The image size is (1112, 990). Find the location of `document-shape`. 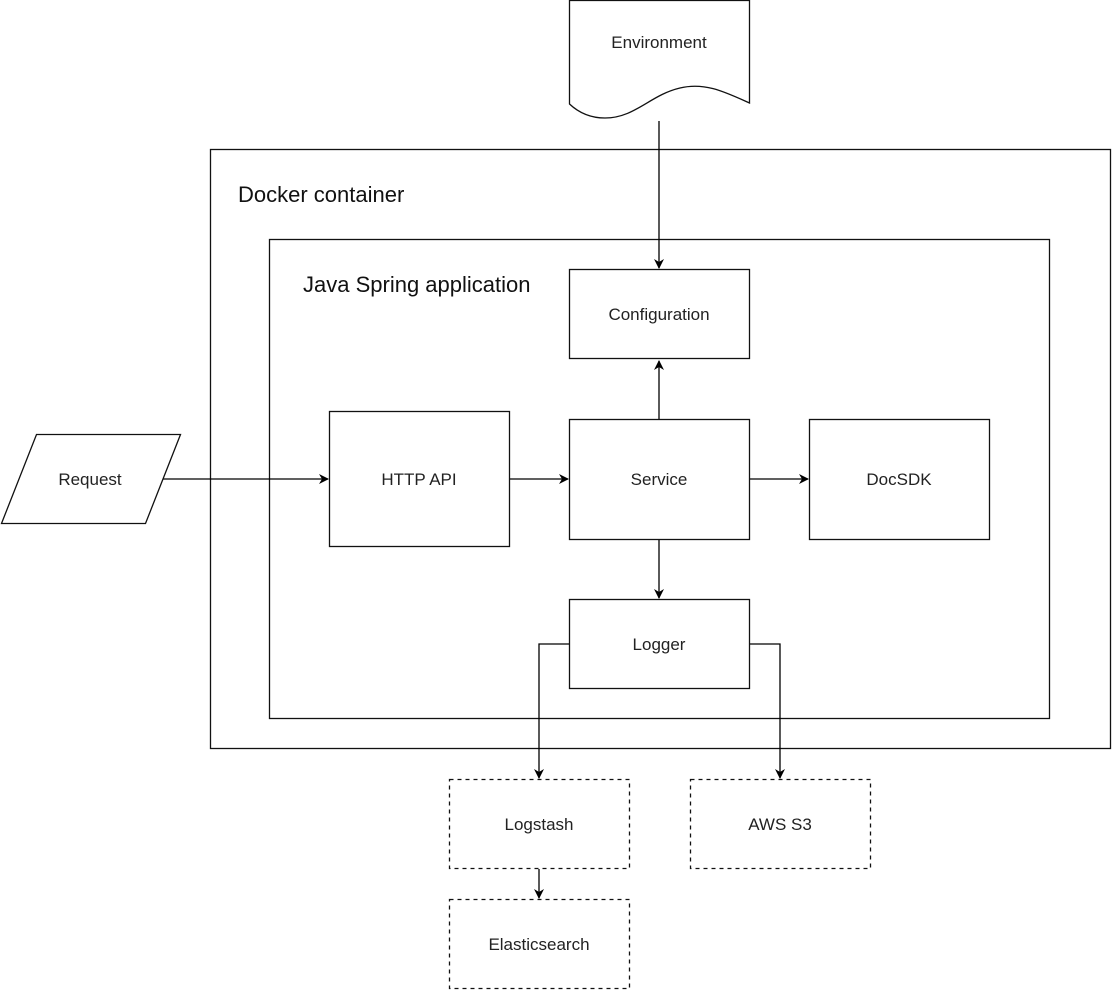

document-shape is located at coordinates (659, 59).